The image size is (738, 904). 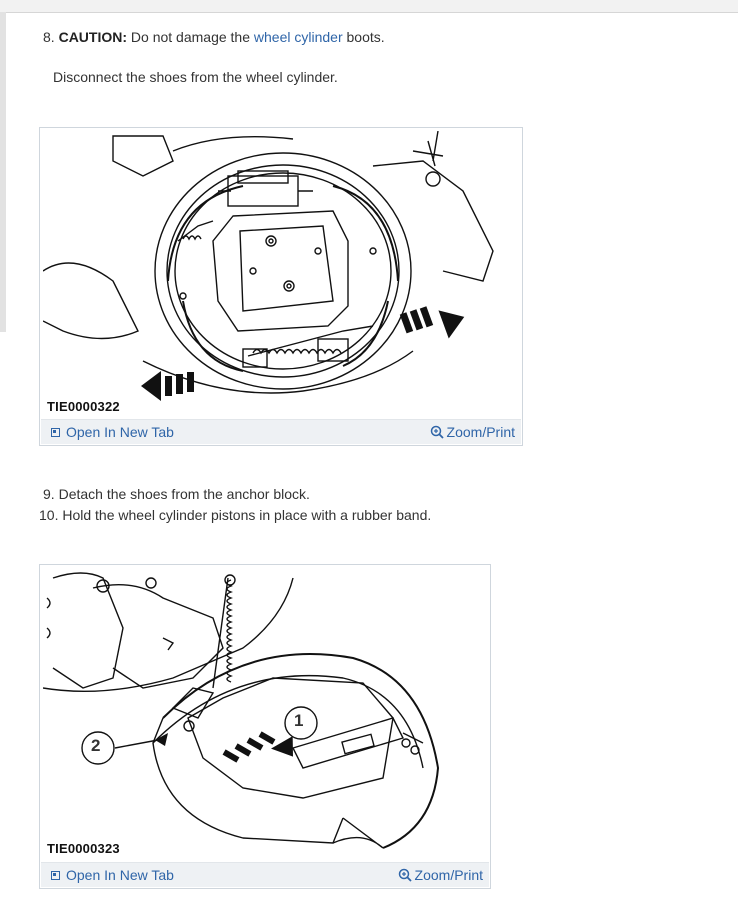 What do you see at coordinates (298, 37) in the screenshot?
I see `wheel-cylinder-link: wheel cylinder` at bounding box center [298, 37].